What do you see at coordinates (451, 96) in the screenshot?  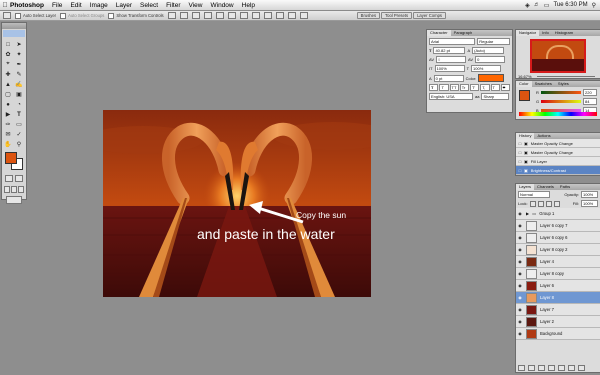 I see `language-select: English: USA` at bounding box center [451, 96].